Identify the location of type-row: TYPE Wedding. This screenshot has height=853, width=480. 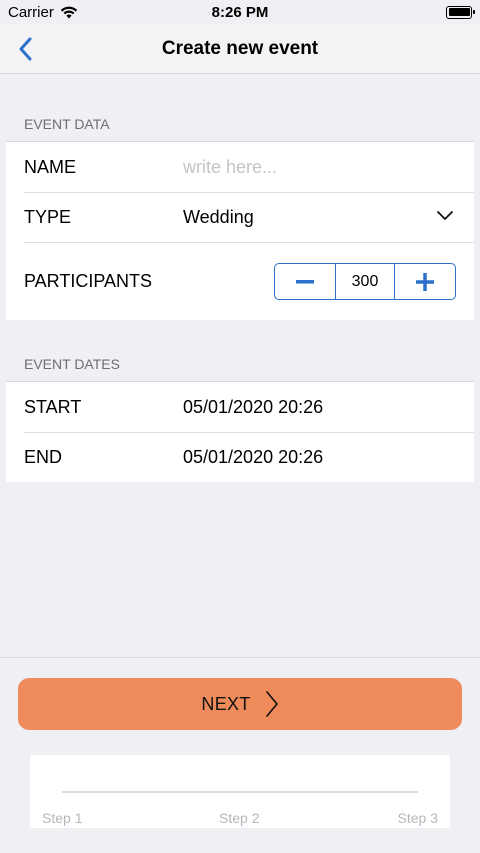
(240, 217).